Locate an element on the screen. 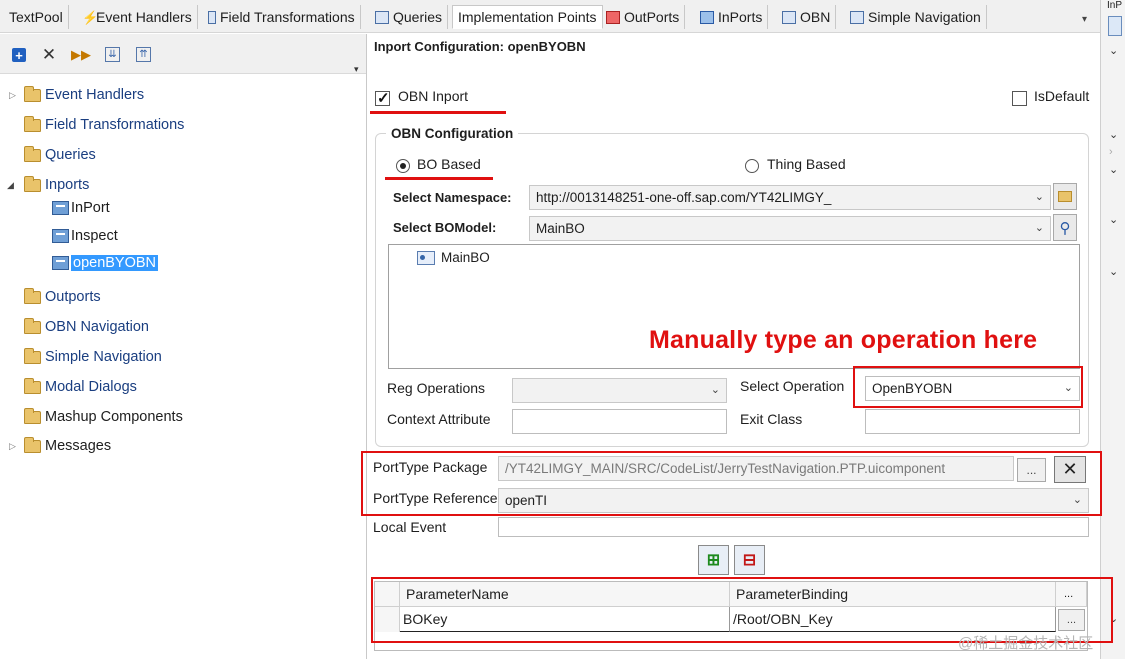 This screenshot has width=1125, height=659. bo-tree-item: MainBO is located at coordinates (453, 258).